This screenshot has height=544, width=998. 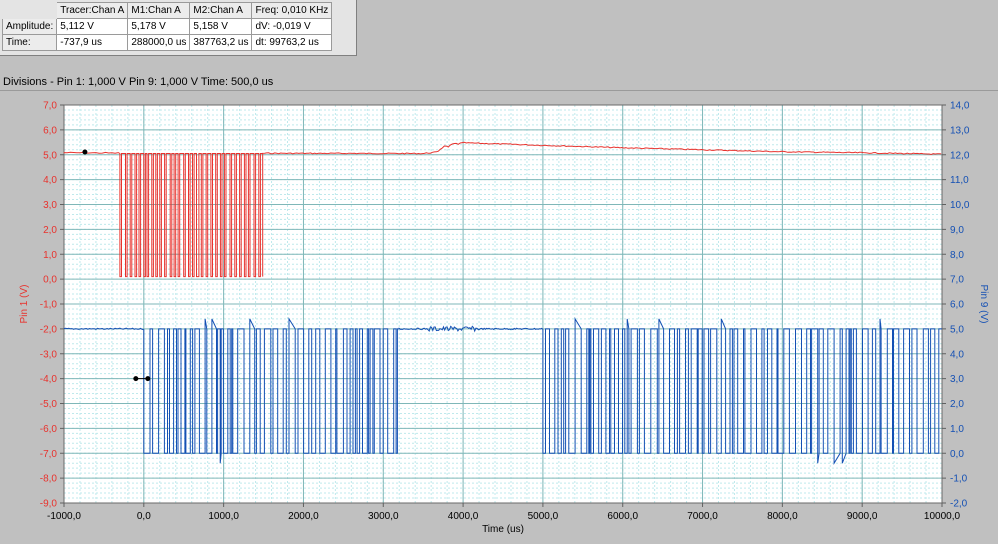 I want to click on x-tick-label: 3000,0, so click(x=383, y=516).